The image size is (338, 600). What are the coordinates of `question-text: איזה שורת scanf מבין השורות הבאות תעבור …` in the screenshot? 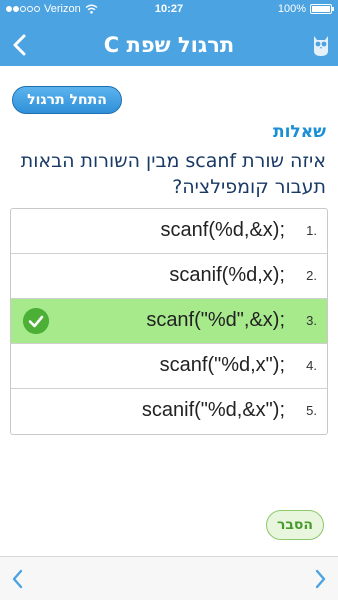 It's located at (173, 174).